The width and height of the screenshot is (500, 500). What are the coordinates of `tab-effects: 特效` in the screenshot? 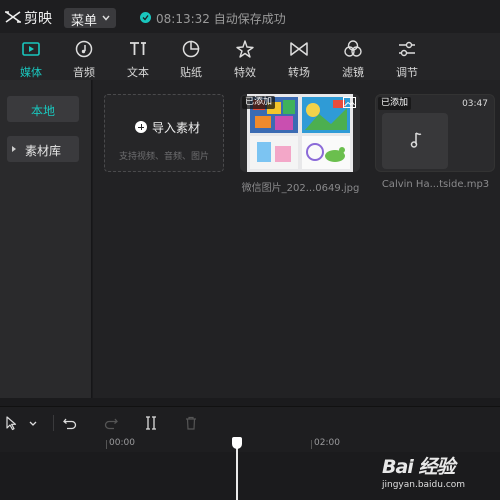 It's located at (245, 58).